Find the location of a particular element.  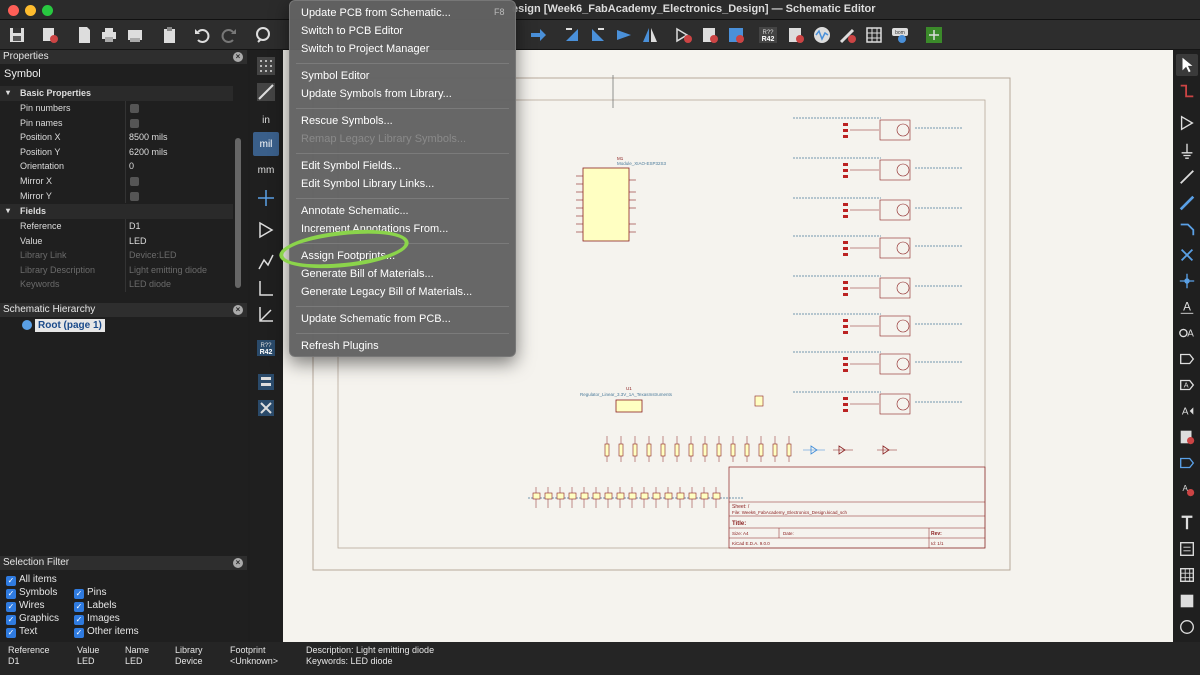

bus-entry-icon is located at coordinates (1187, 229).